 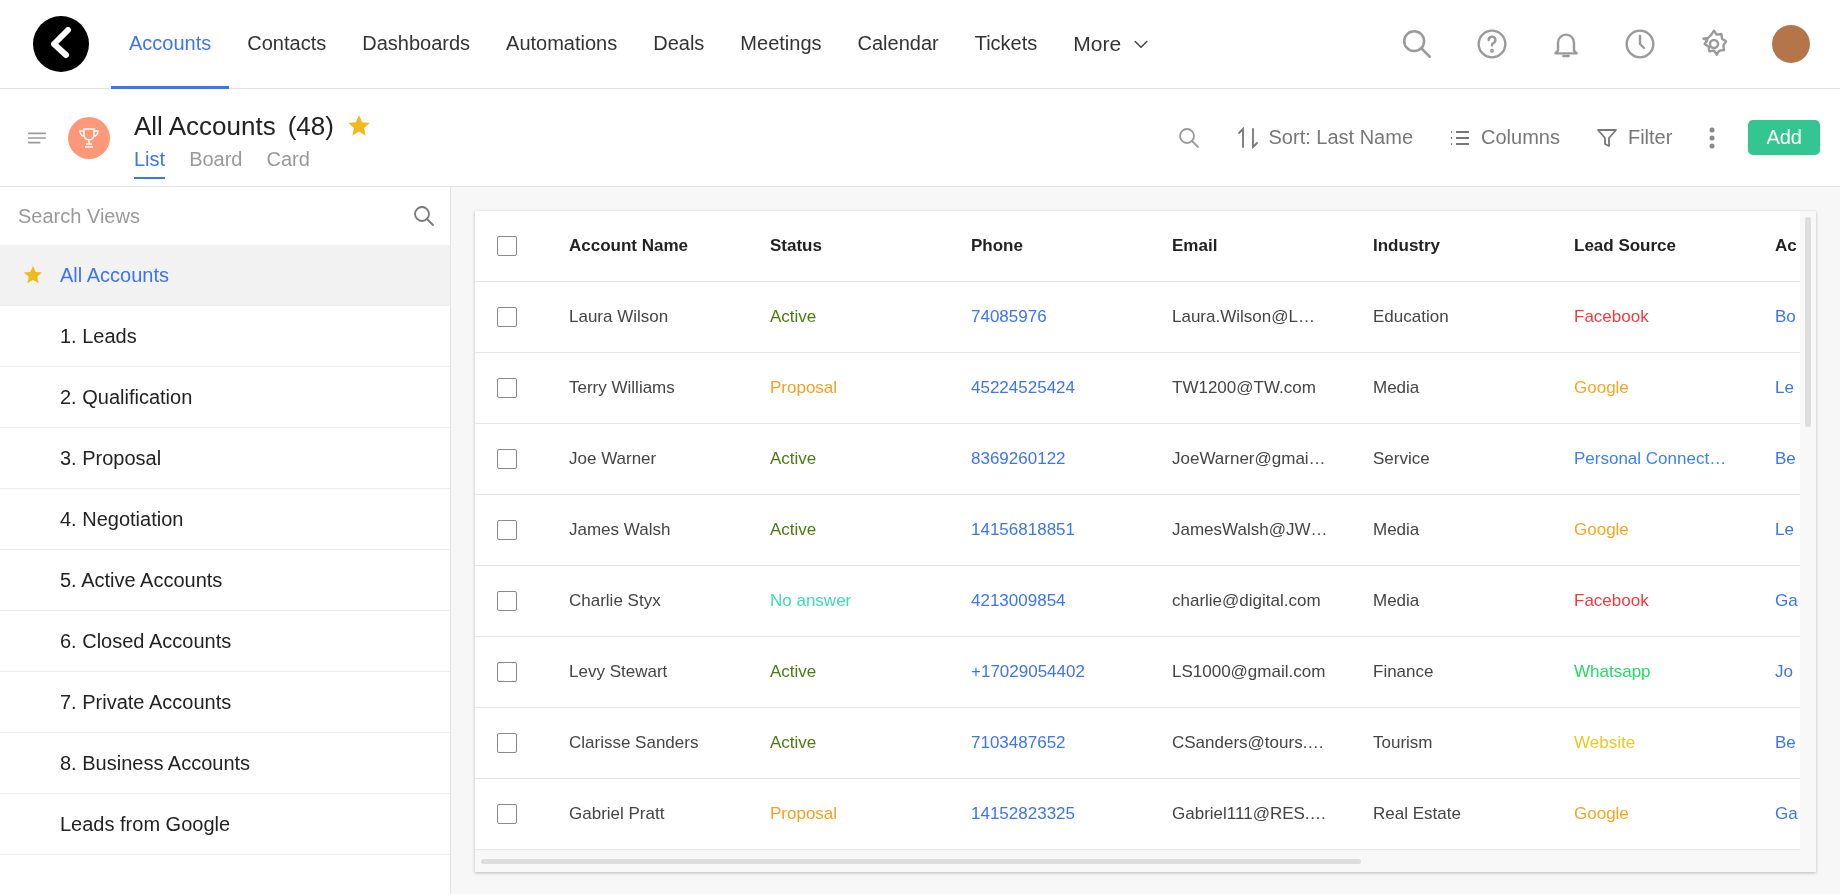 I want to click on more-menu: More, so click(x=1097, y=44).